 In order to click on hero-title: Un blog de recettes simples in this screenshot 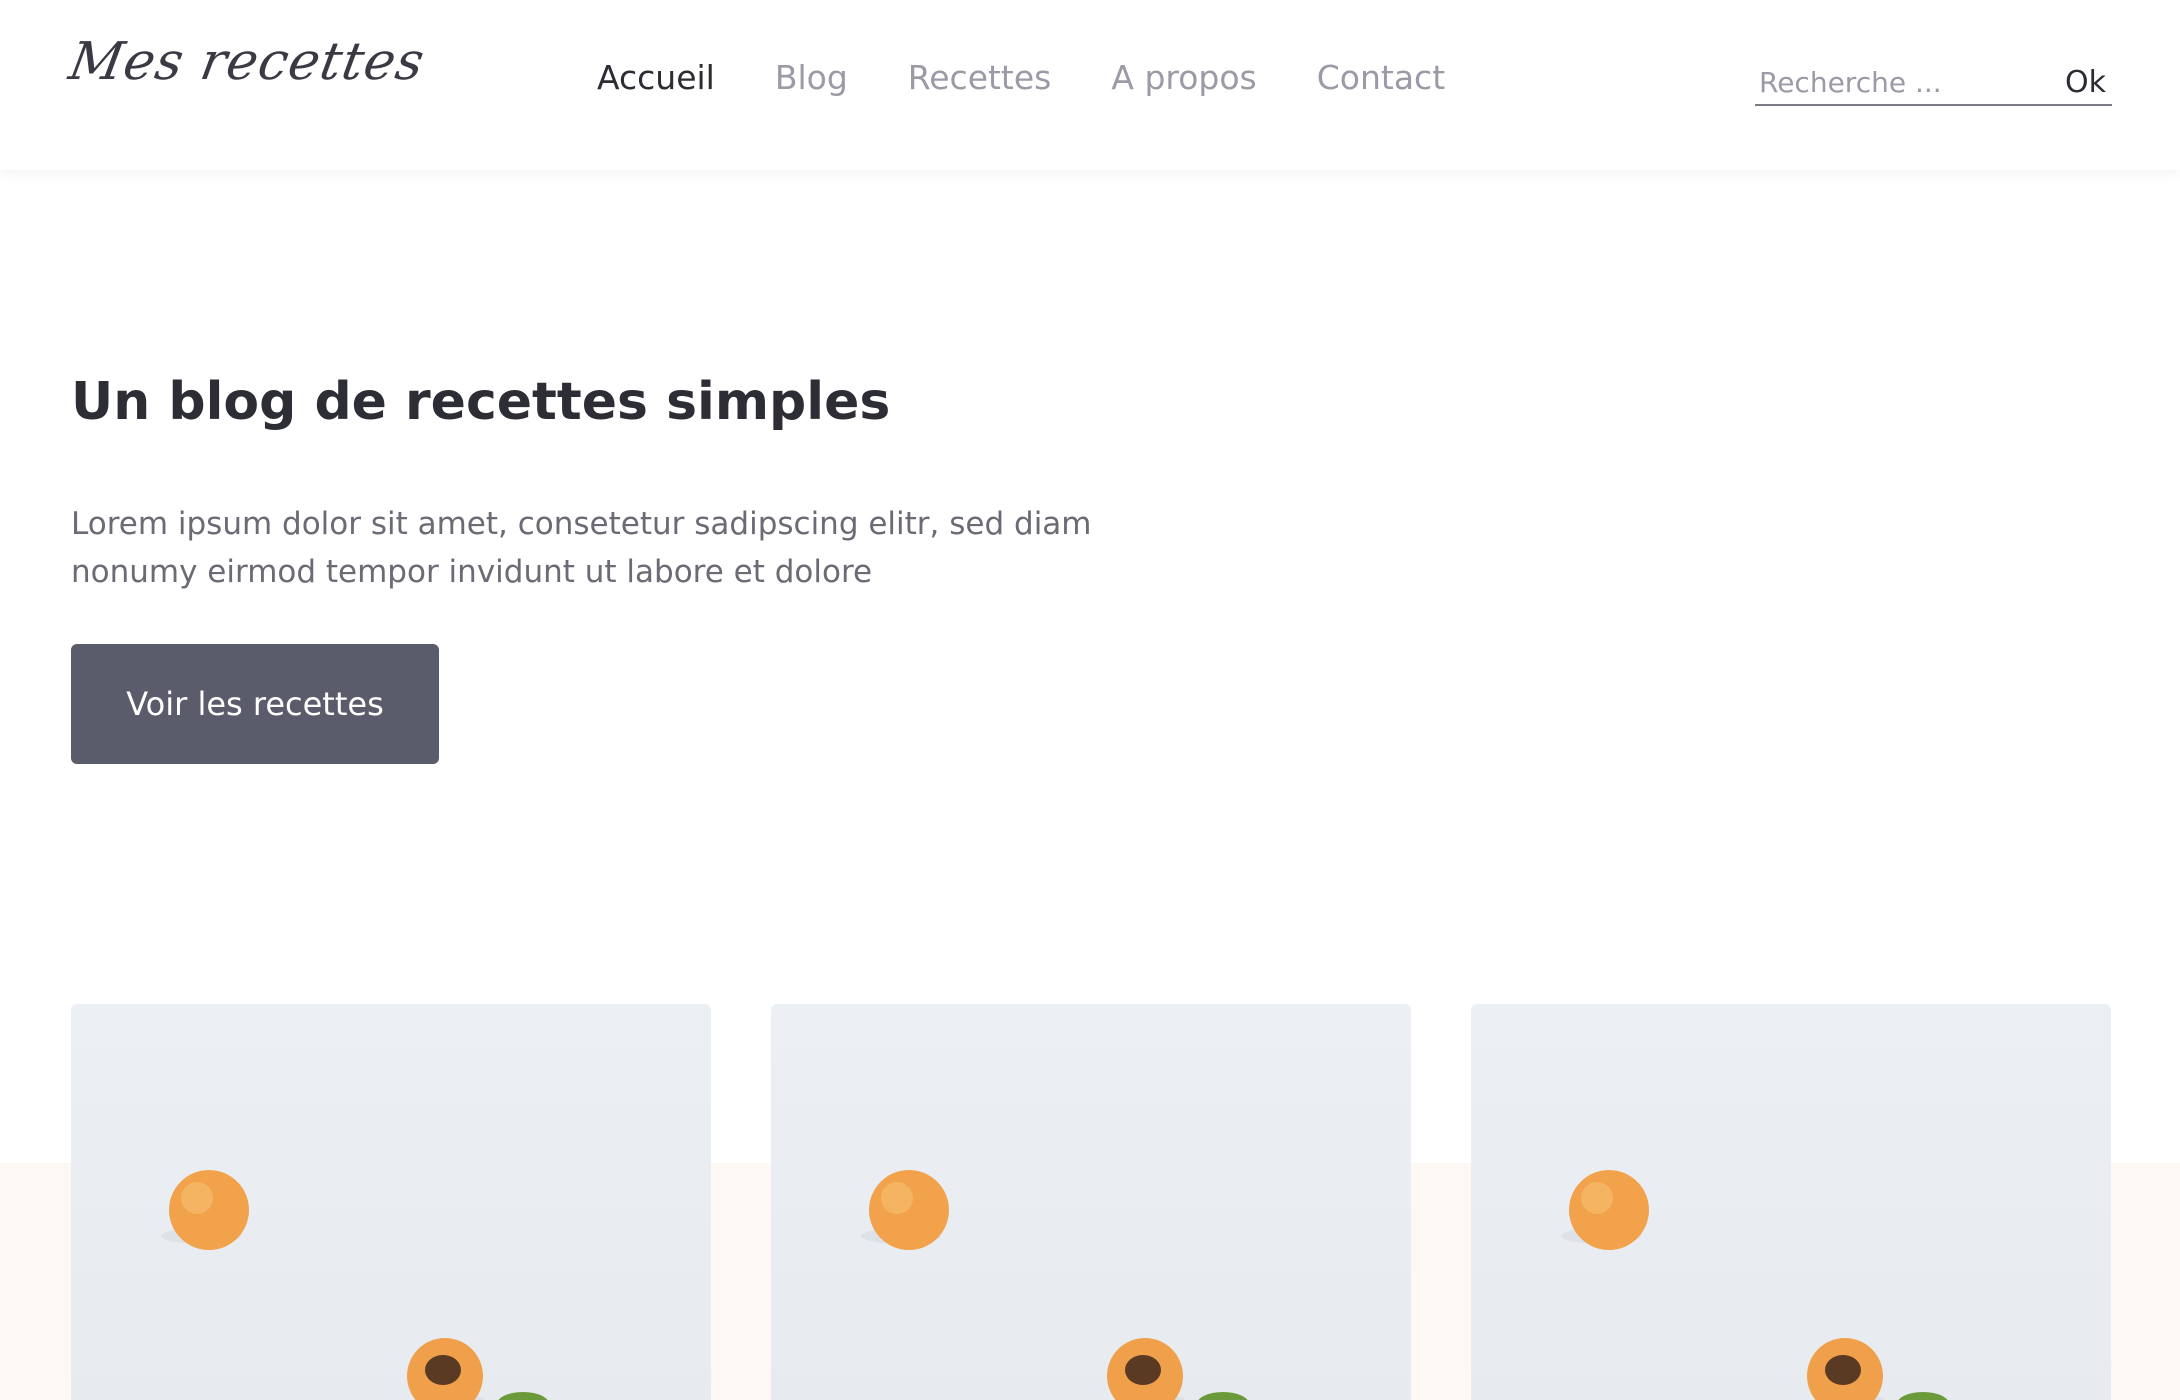, I will do `click(481, 402)`.